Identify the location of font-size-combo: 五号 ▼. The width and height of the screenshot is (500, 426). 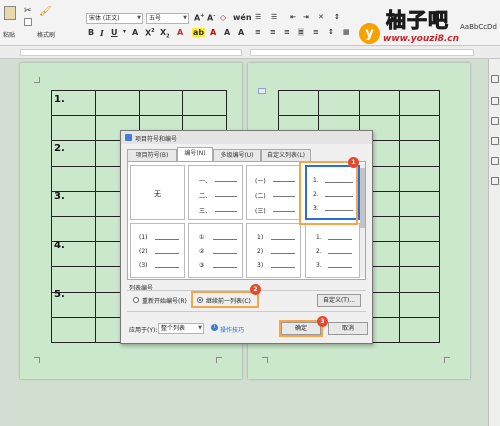
(167, 18).